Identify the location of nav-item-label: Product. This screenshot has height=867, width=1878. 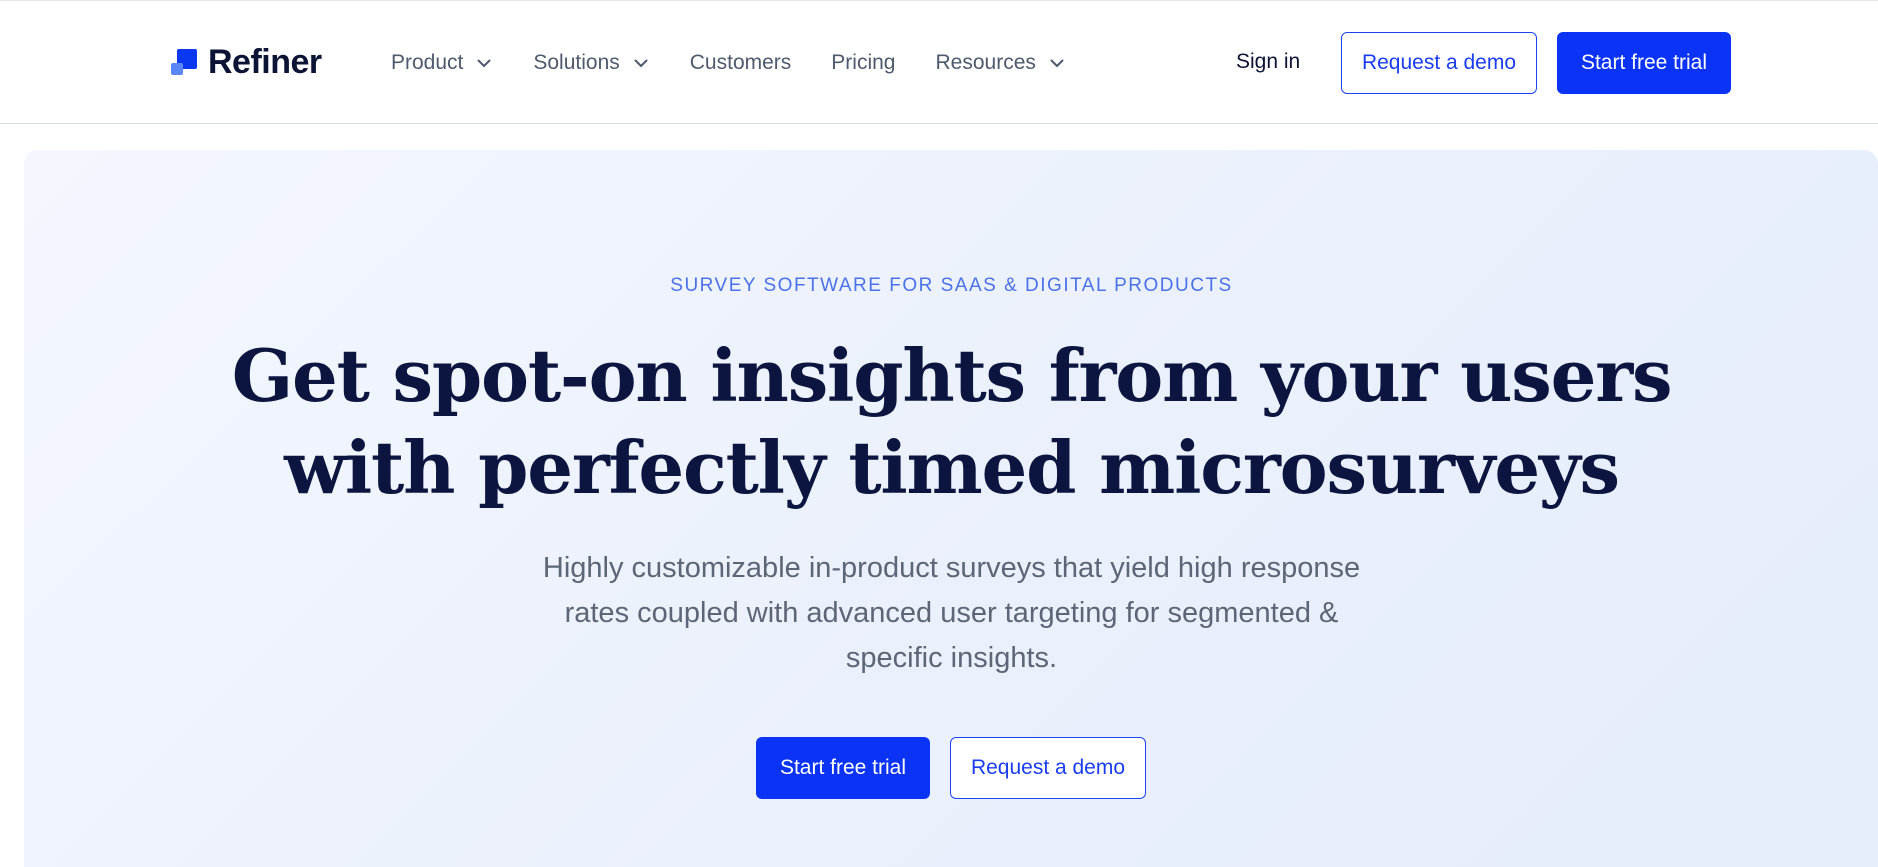
(427, 62).